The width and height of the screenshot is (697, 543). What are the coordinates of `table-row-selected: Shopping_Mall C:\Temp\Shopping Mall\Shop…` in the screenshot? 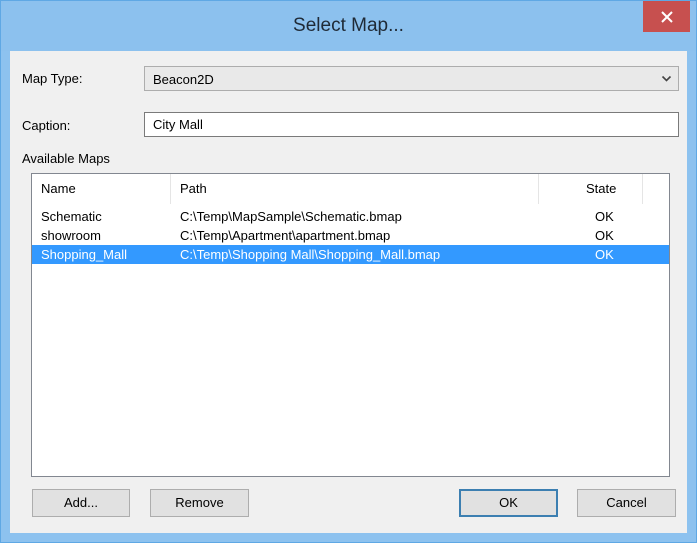 It's located at (350, 254).